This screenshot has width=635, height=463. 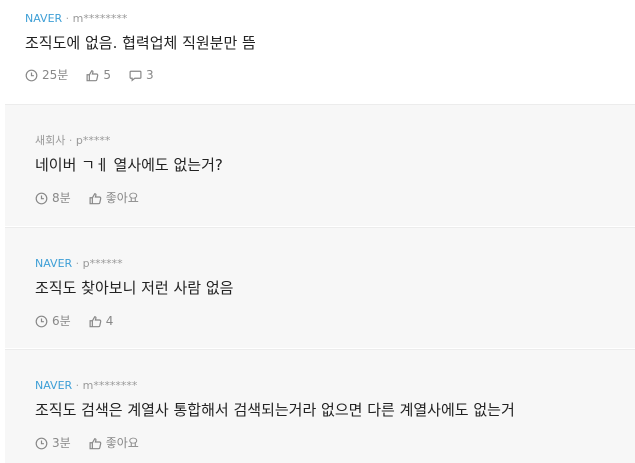 What do you see at coordinates (55, 75) in the screenshot?
I see `time-label: 25분` at bounding box center [55, 75].